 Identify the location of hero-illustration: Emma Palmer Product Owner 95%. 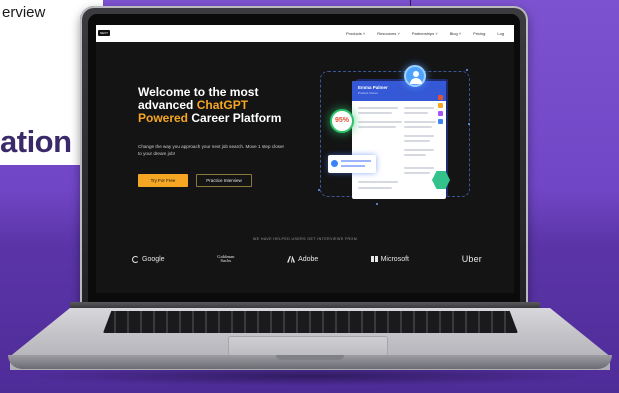
(397, 135).